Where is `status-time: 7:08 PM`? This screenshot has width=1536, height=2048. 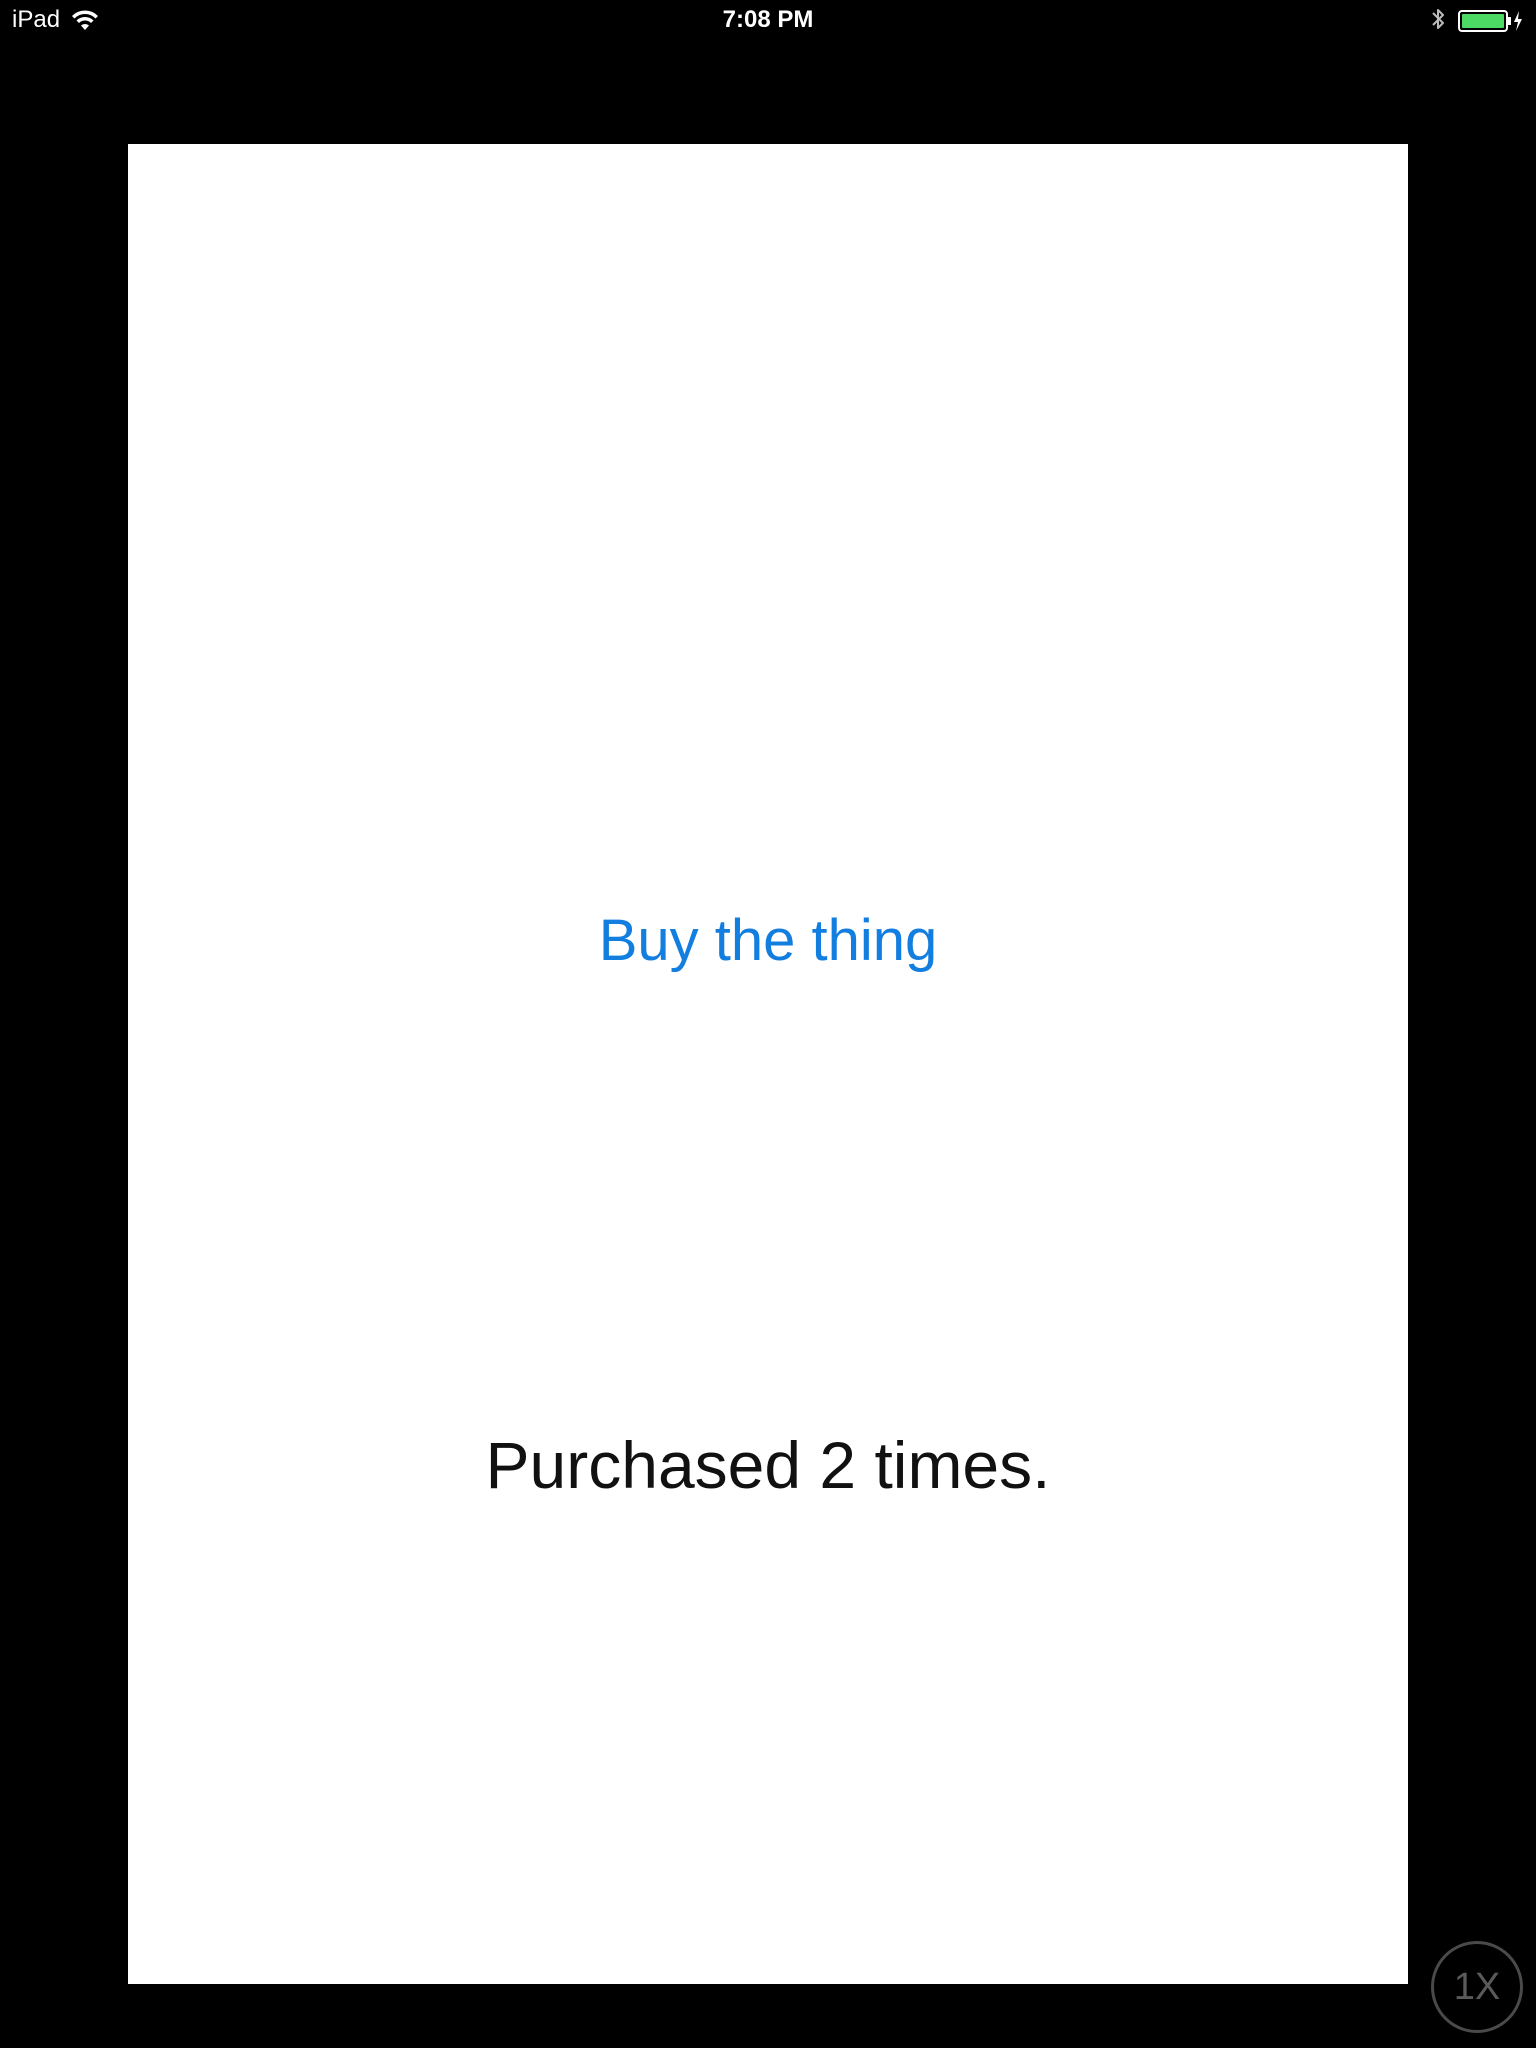 status-time: 7:08 PM is located at coordinates (768, 19).